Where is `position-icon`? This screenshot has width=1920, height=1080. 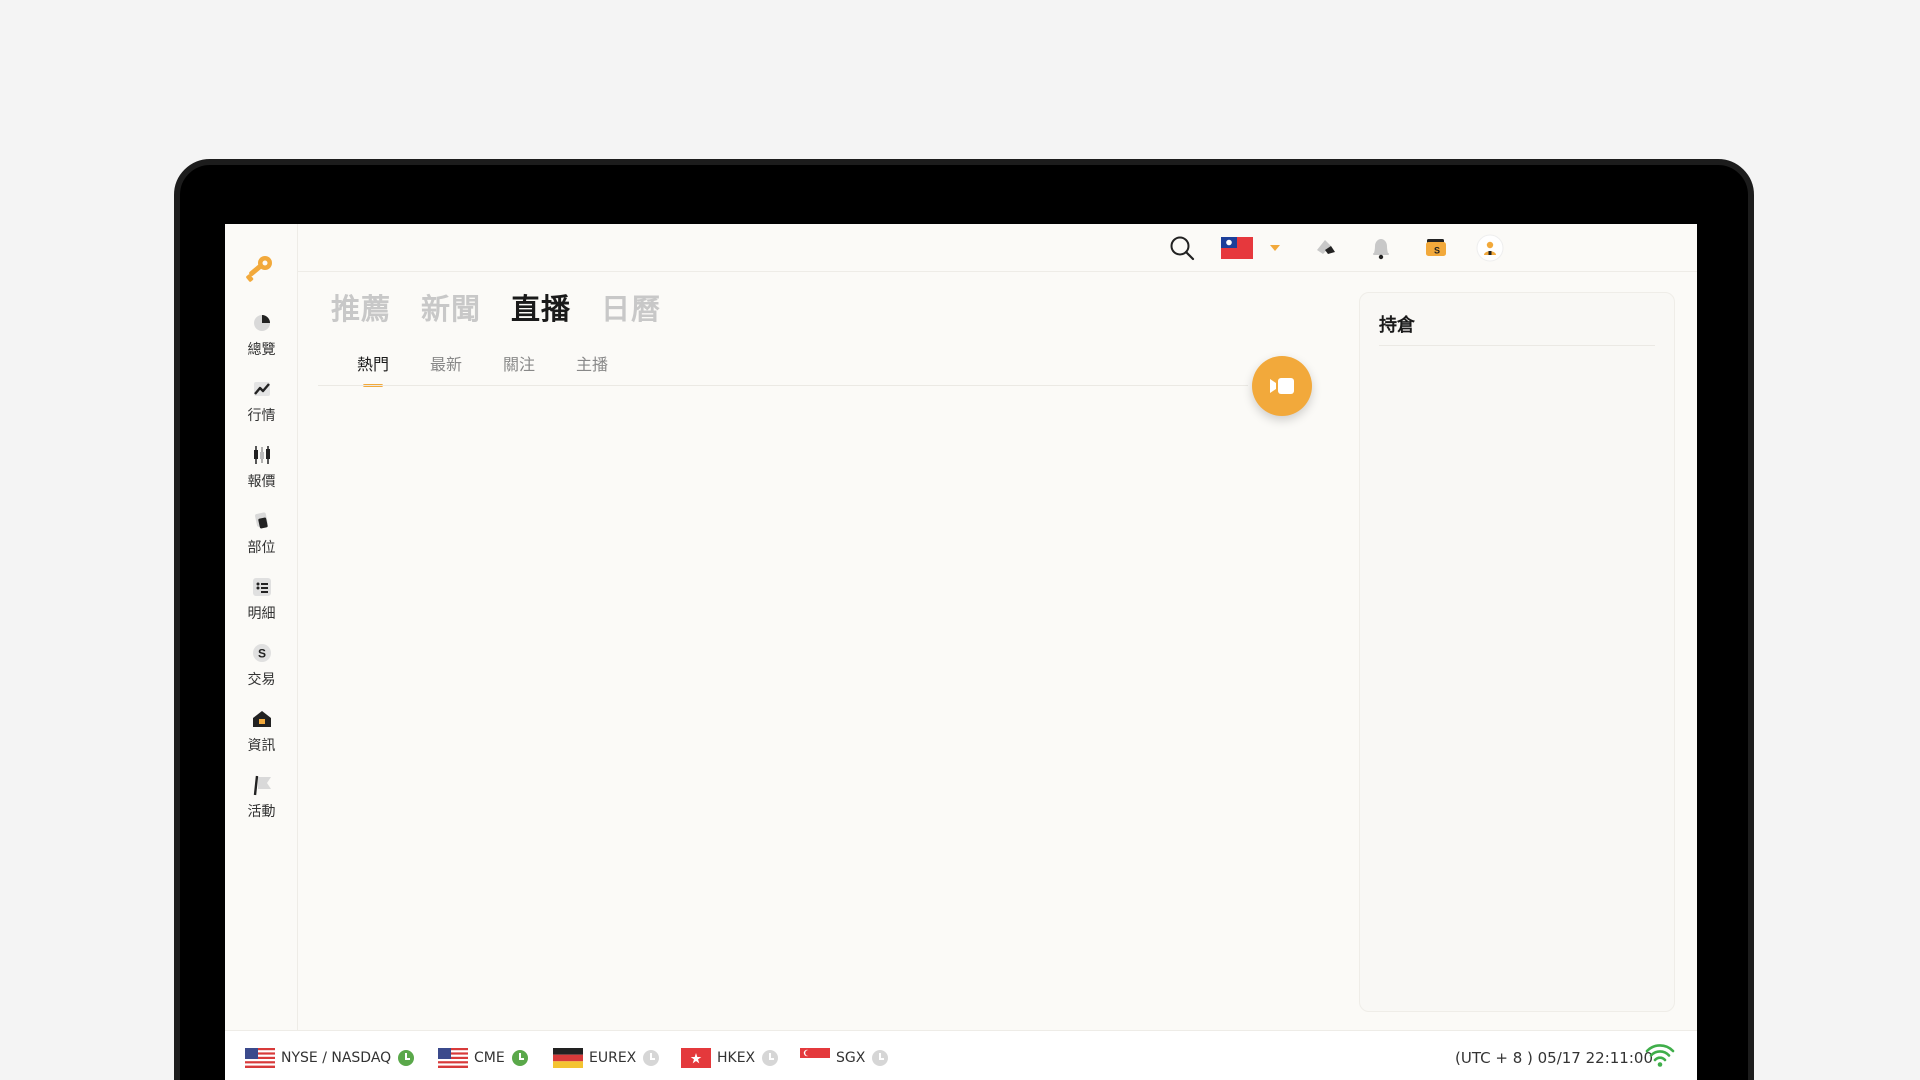 position-icon is located at coordinates (261, 520).